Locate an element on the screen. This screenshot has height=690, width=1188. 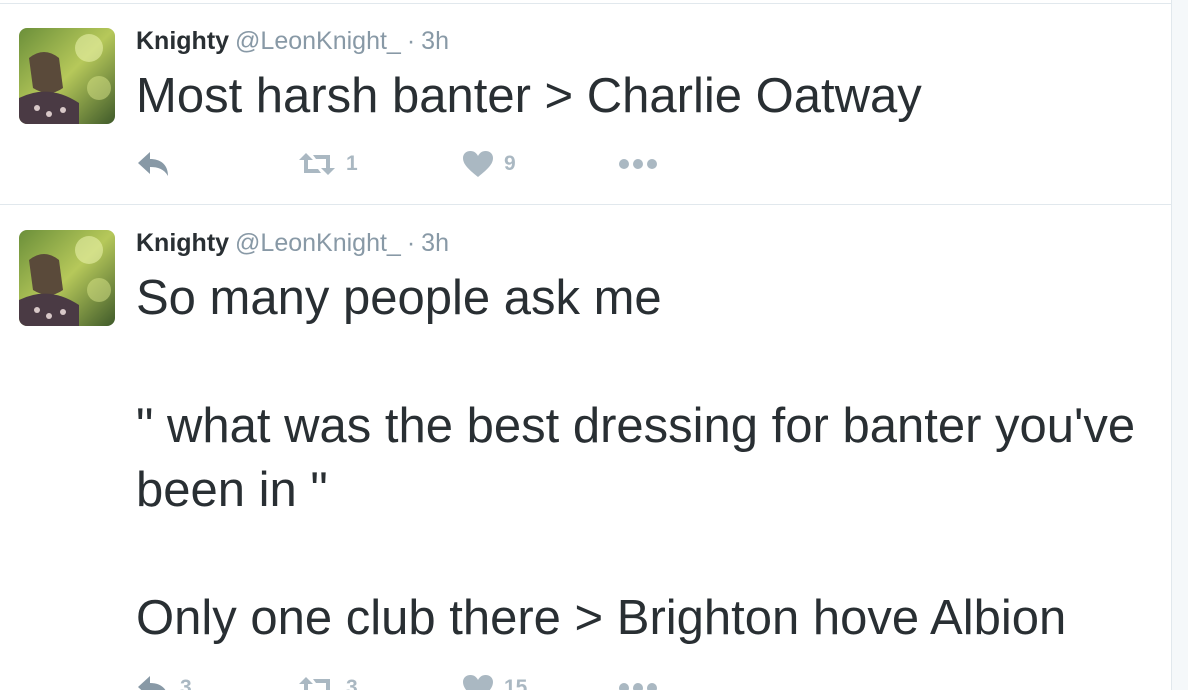
reply-button is located at coordinates (158, 164).